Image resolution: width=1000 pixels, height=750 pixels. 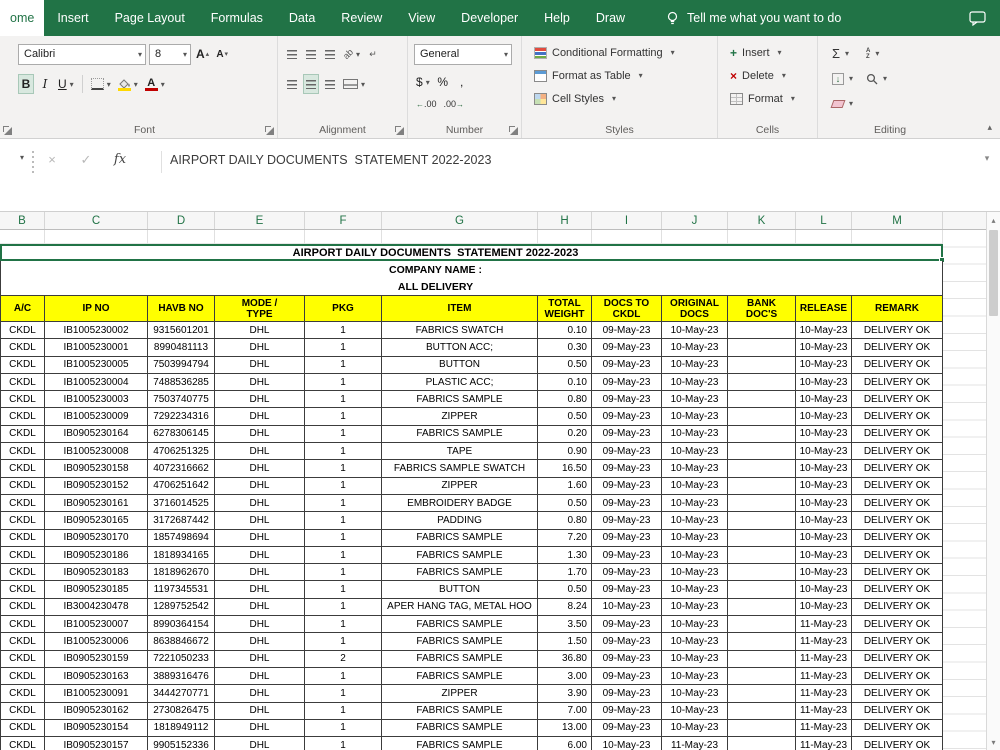 I want to click on cell: 1289752542, so click(x=181, y=607).